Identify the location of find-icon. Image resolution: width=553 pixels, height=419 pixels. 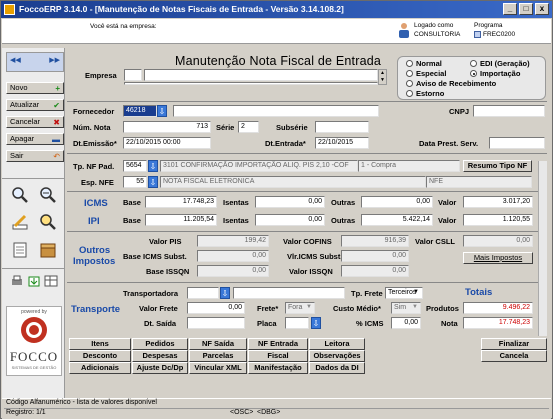
(48, 223).